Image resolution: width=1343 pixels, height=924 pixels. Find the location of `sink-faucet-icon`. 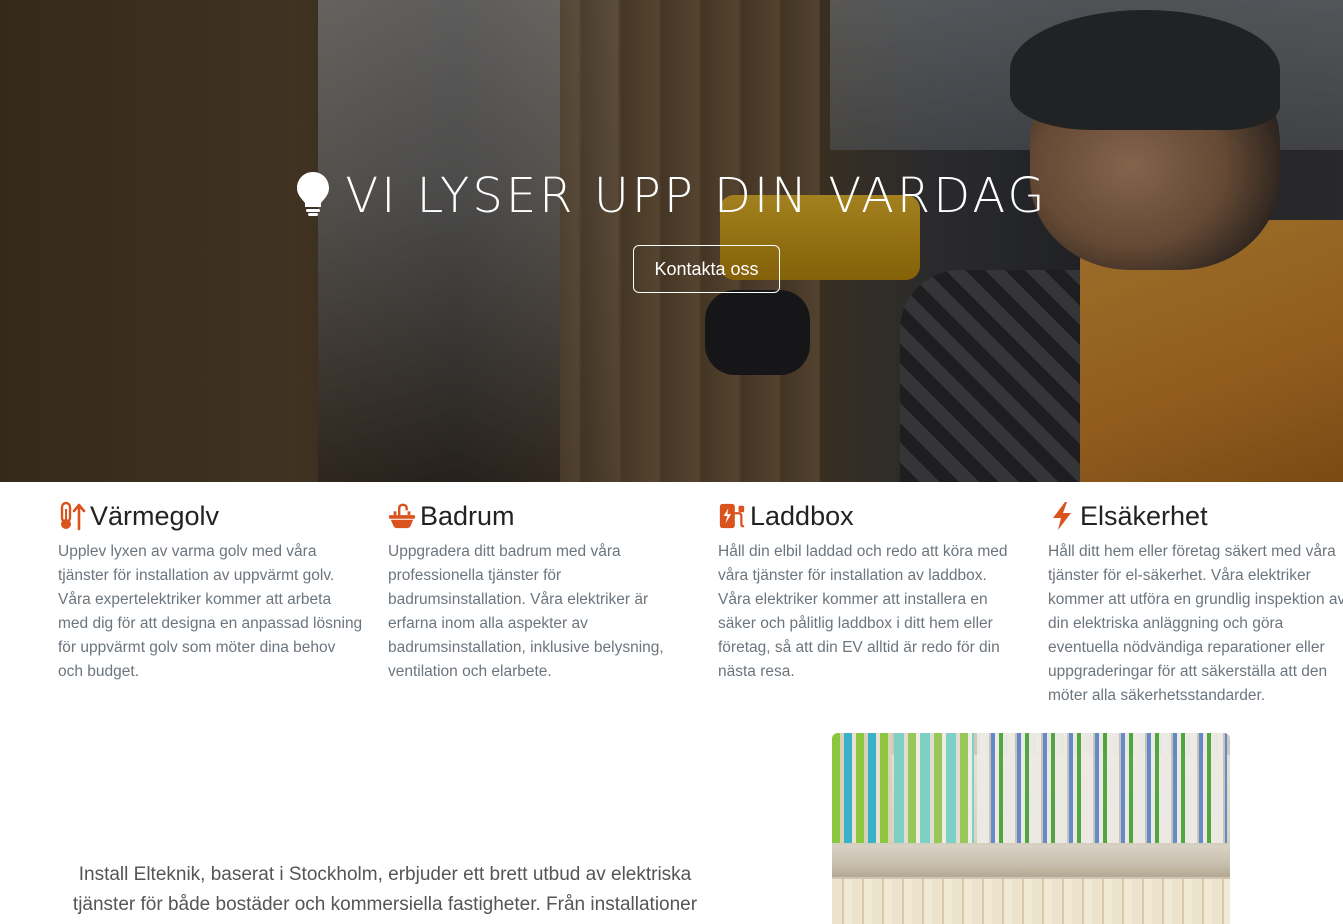

sink-faucet-icon is located at coordinates (402, 516).